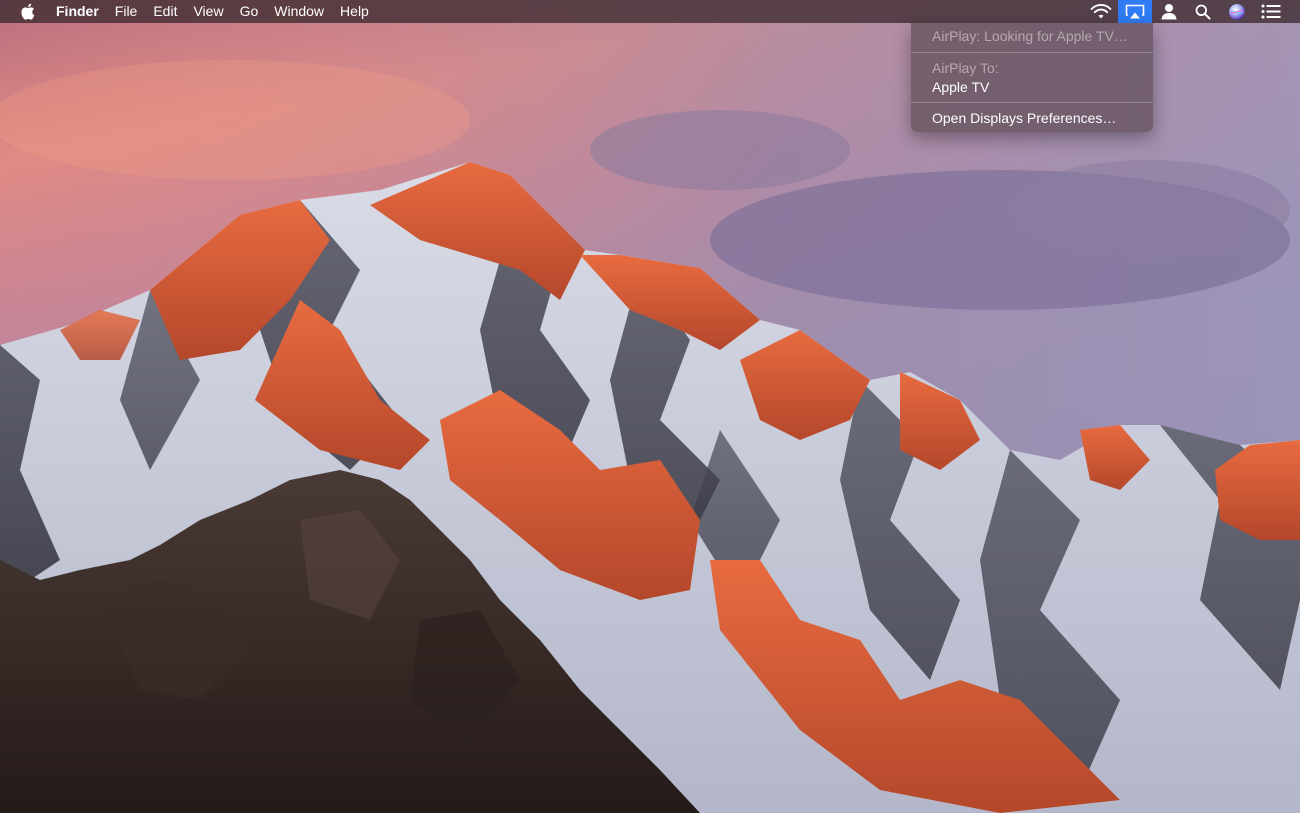 This screenshot has height=813, width=1300. I want to click on airplay-icon, so click(1135, 11).